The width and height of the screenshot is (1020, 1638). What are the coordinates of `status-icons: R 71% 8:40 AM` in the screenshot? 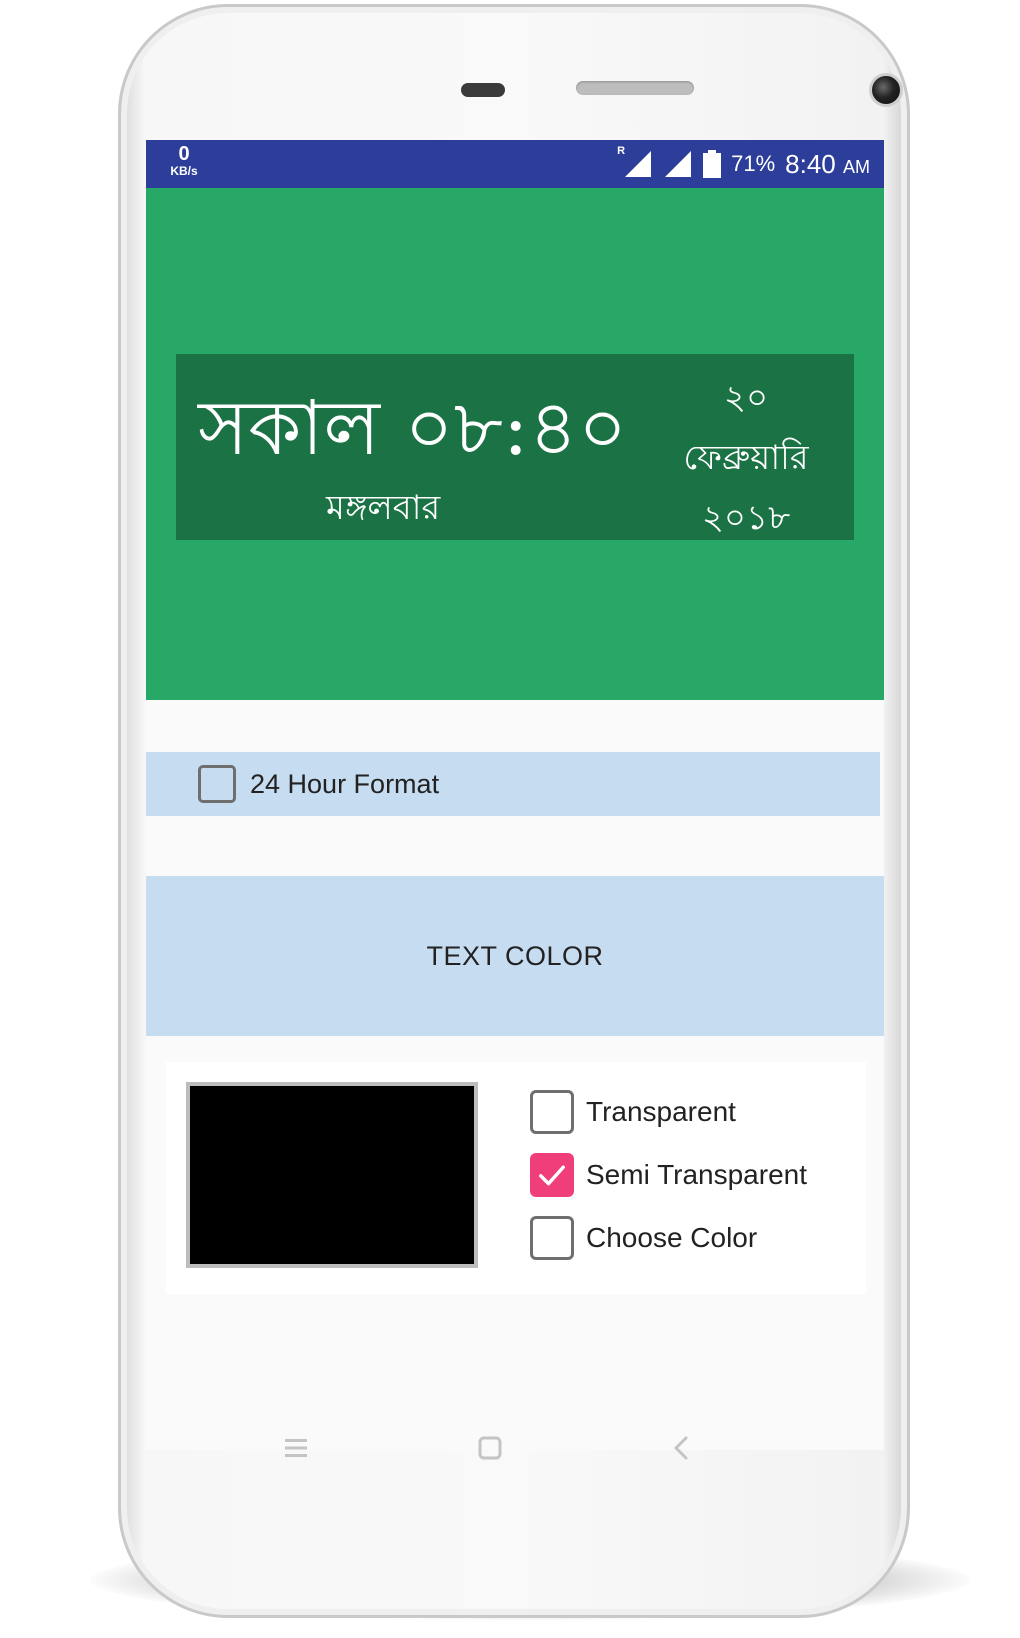 It's located at (743, 164).